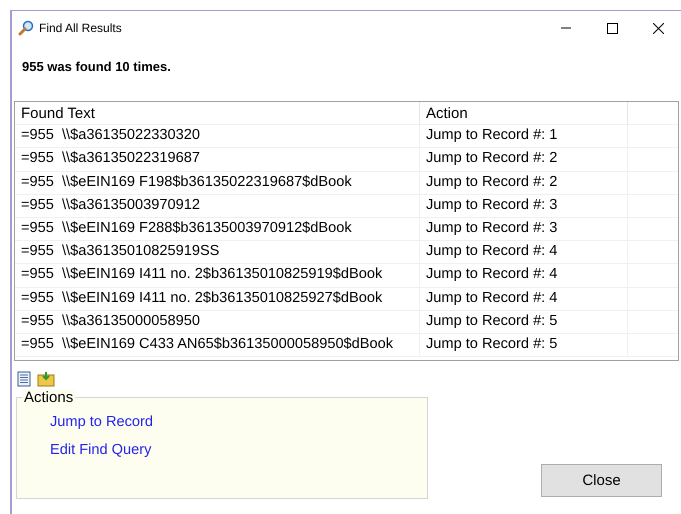 This screenshot has height=514, width=681. I want to click on action-link: Edit Find Query, so click(238, 450).